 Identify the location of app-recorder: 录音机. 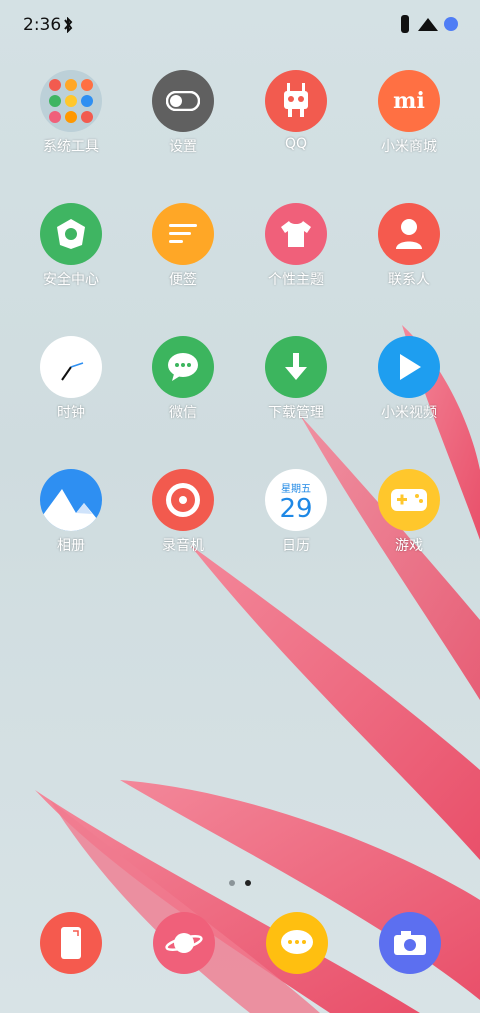
(183, 524).